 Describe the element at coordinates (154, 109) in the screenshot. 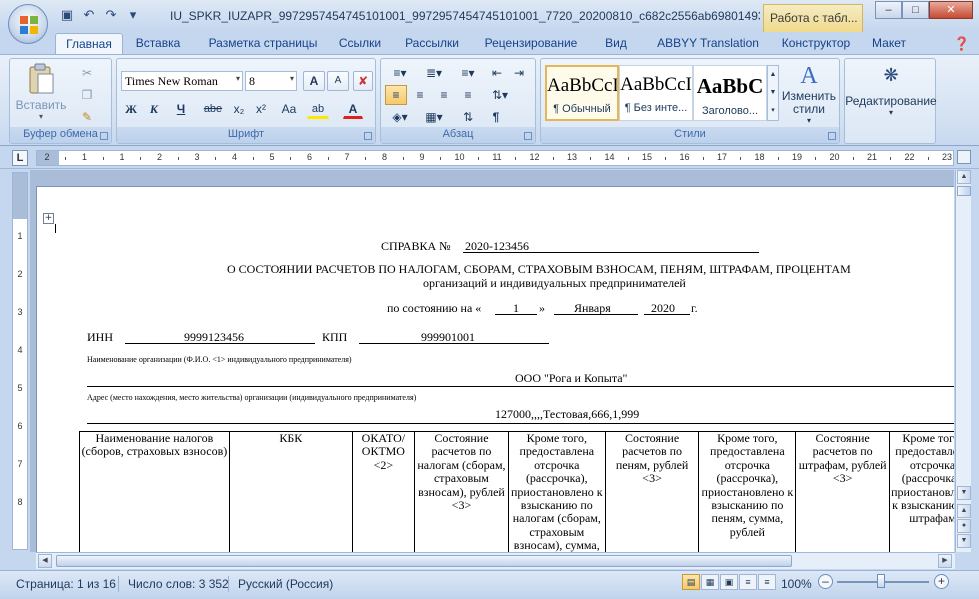

I see `italic-button: К` at that location.